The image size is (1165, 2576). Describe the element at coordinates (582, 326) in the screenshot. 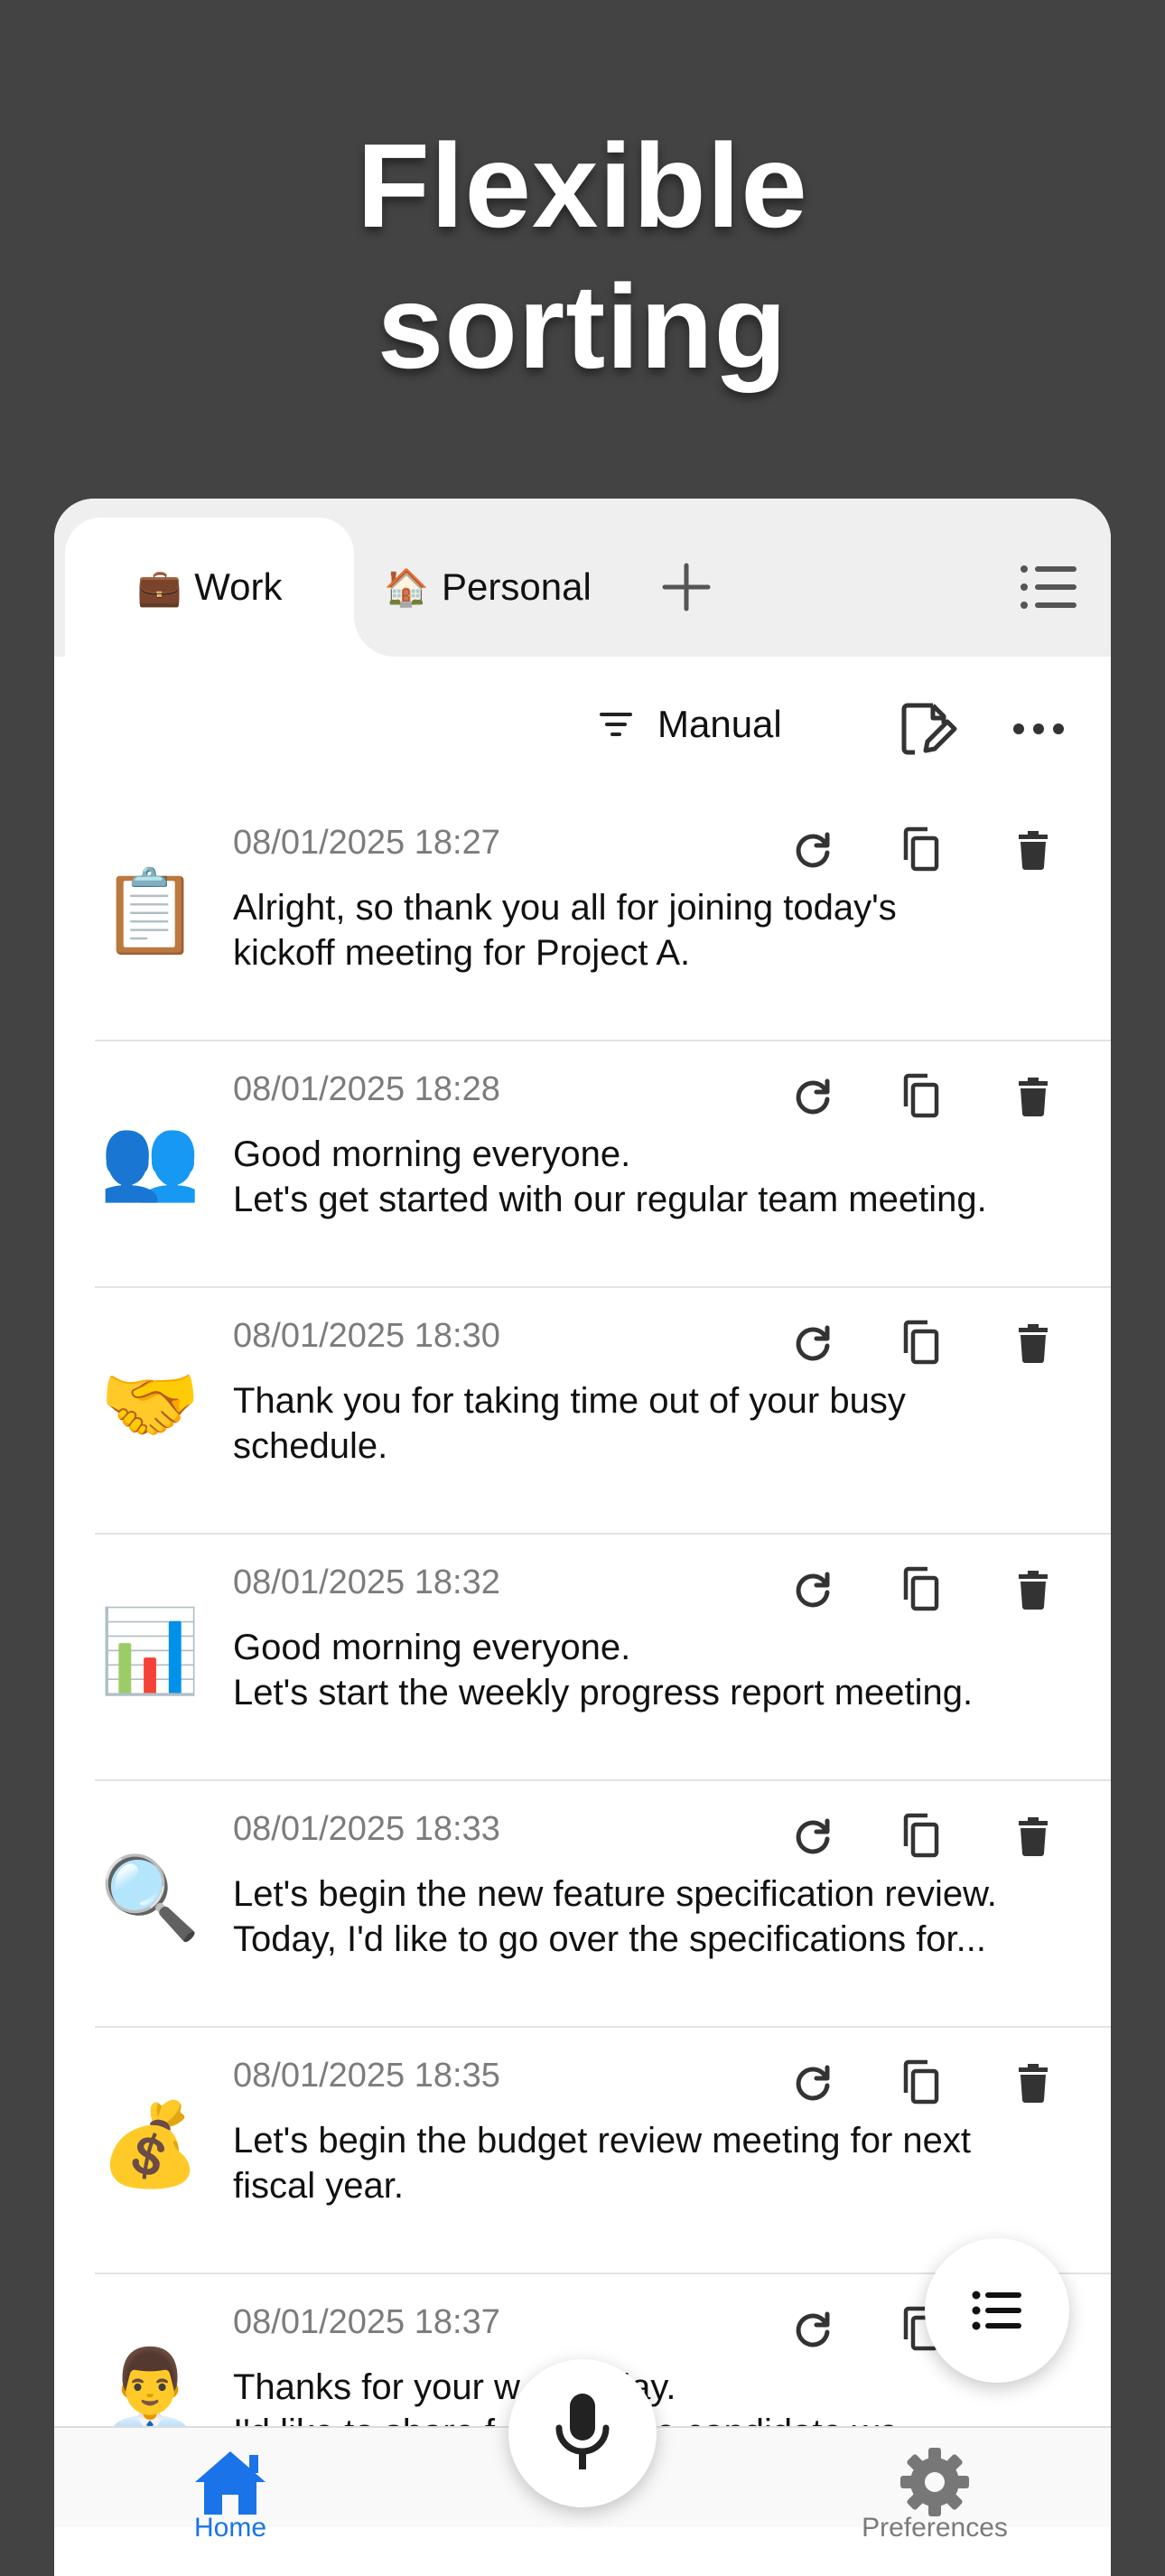

I see `headline-line-2: sorting` at that location.